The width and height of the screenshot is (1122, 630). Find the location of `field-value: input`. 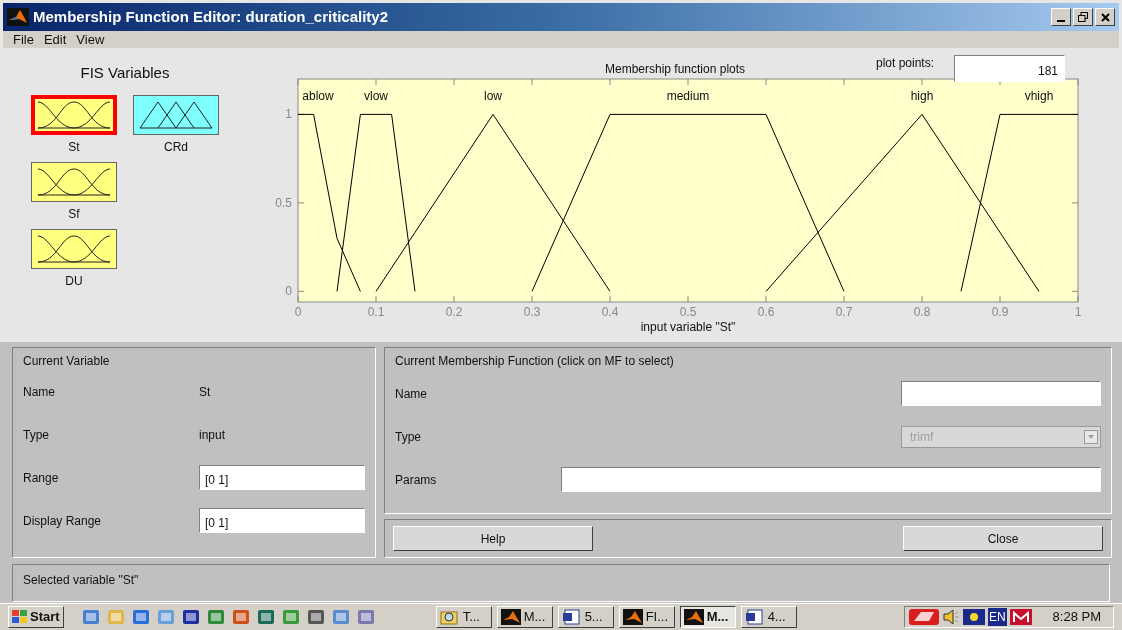

field-value: input is located at coordinates (212, 435).